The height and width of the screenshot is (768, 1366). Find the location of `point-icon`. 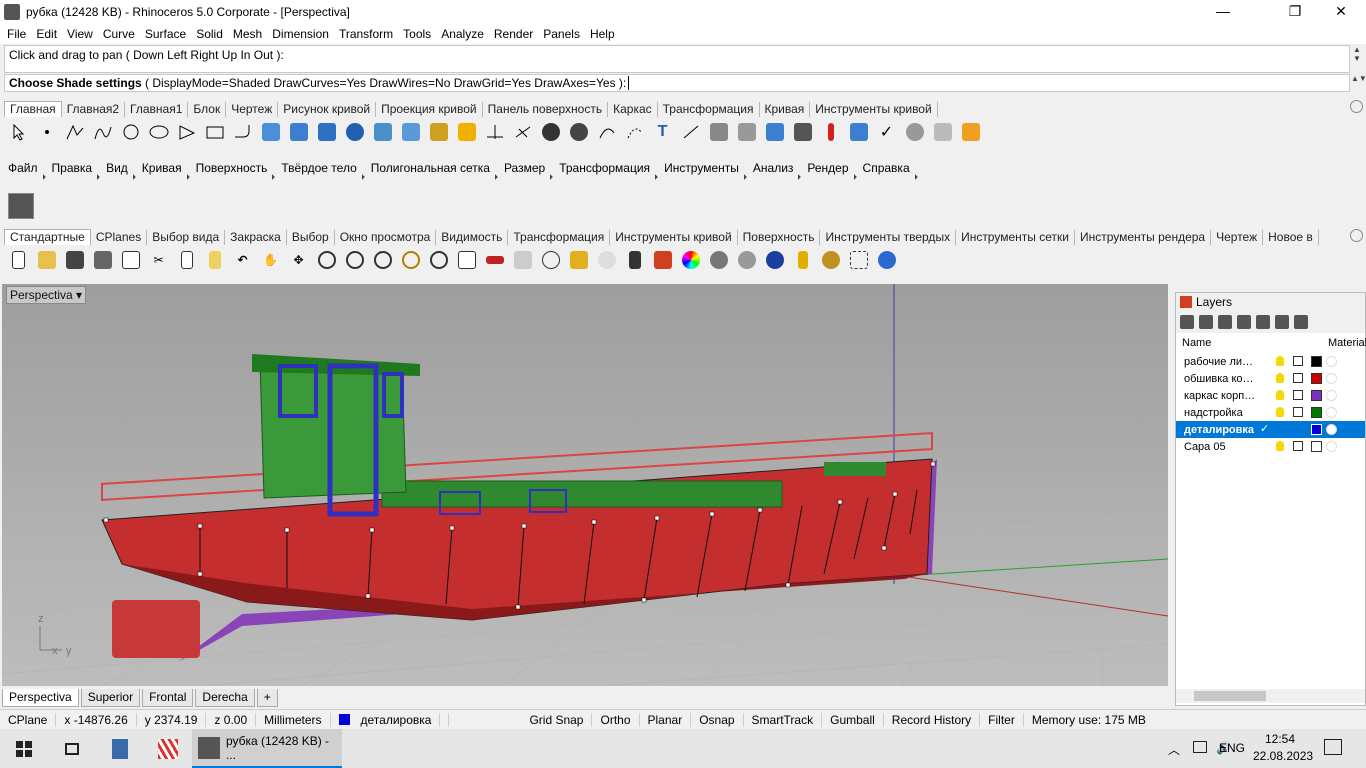

point-icon is located at coordinates (46, 132).